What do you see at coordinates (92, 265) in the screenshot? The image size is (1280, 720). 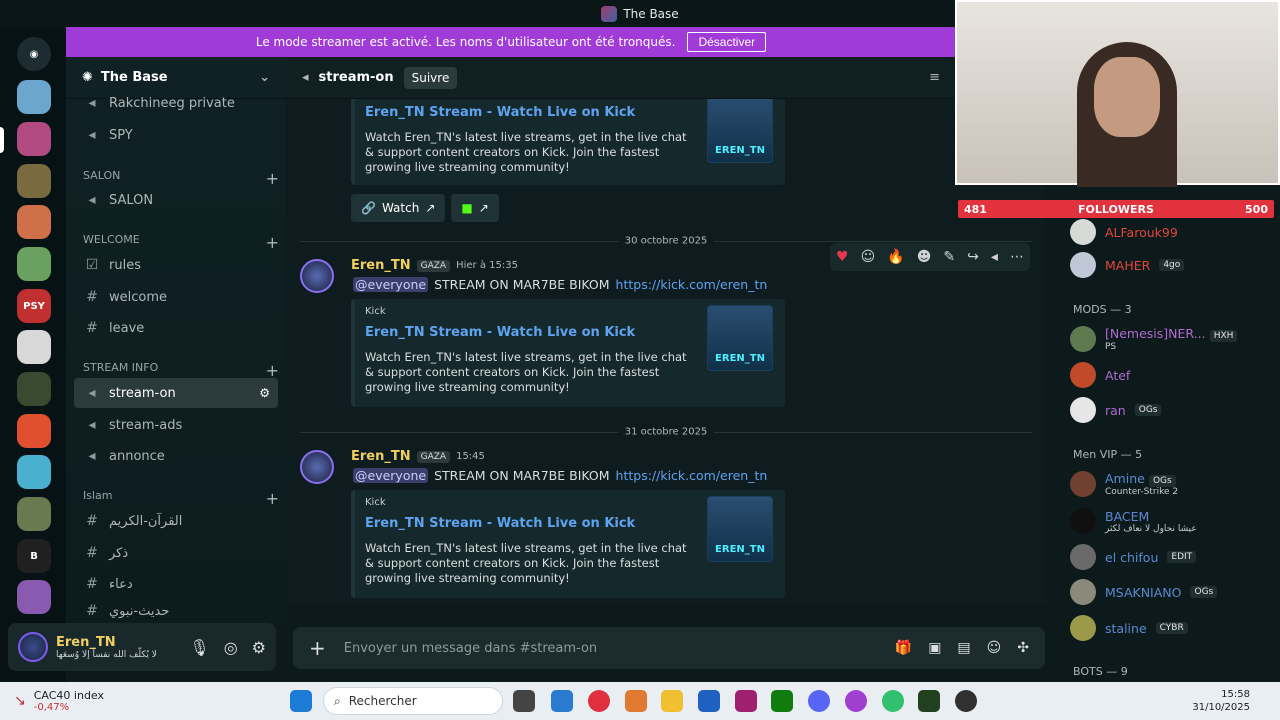 I see `rules-icon: ☑` at bounding box center [92, 265].